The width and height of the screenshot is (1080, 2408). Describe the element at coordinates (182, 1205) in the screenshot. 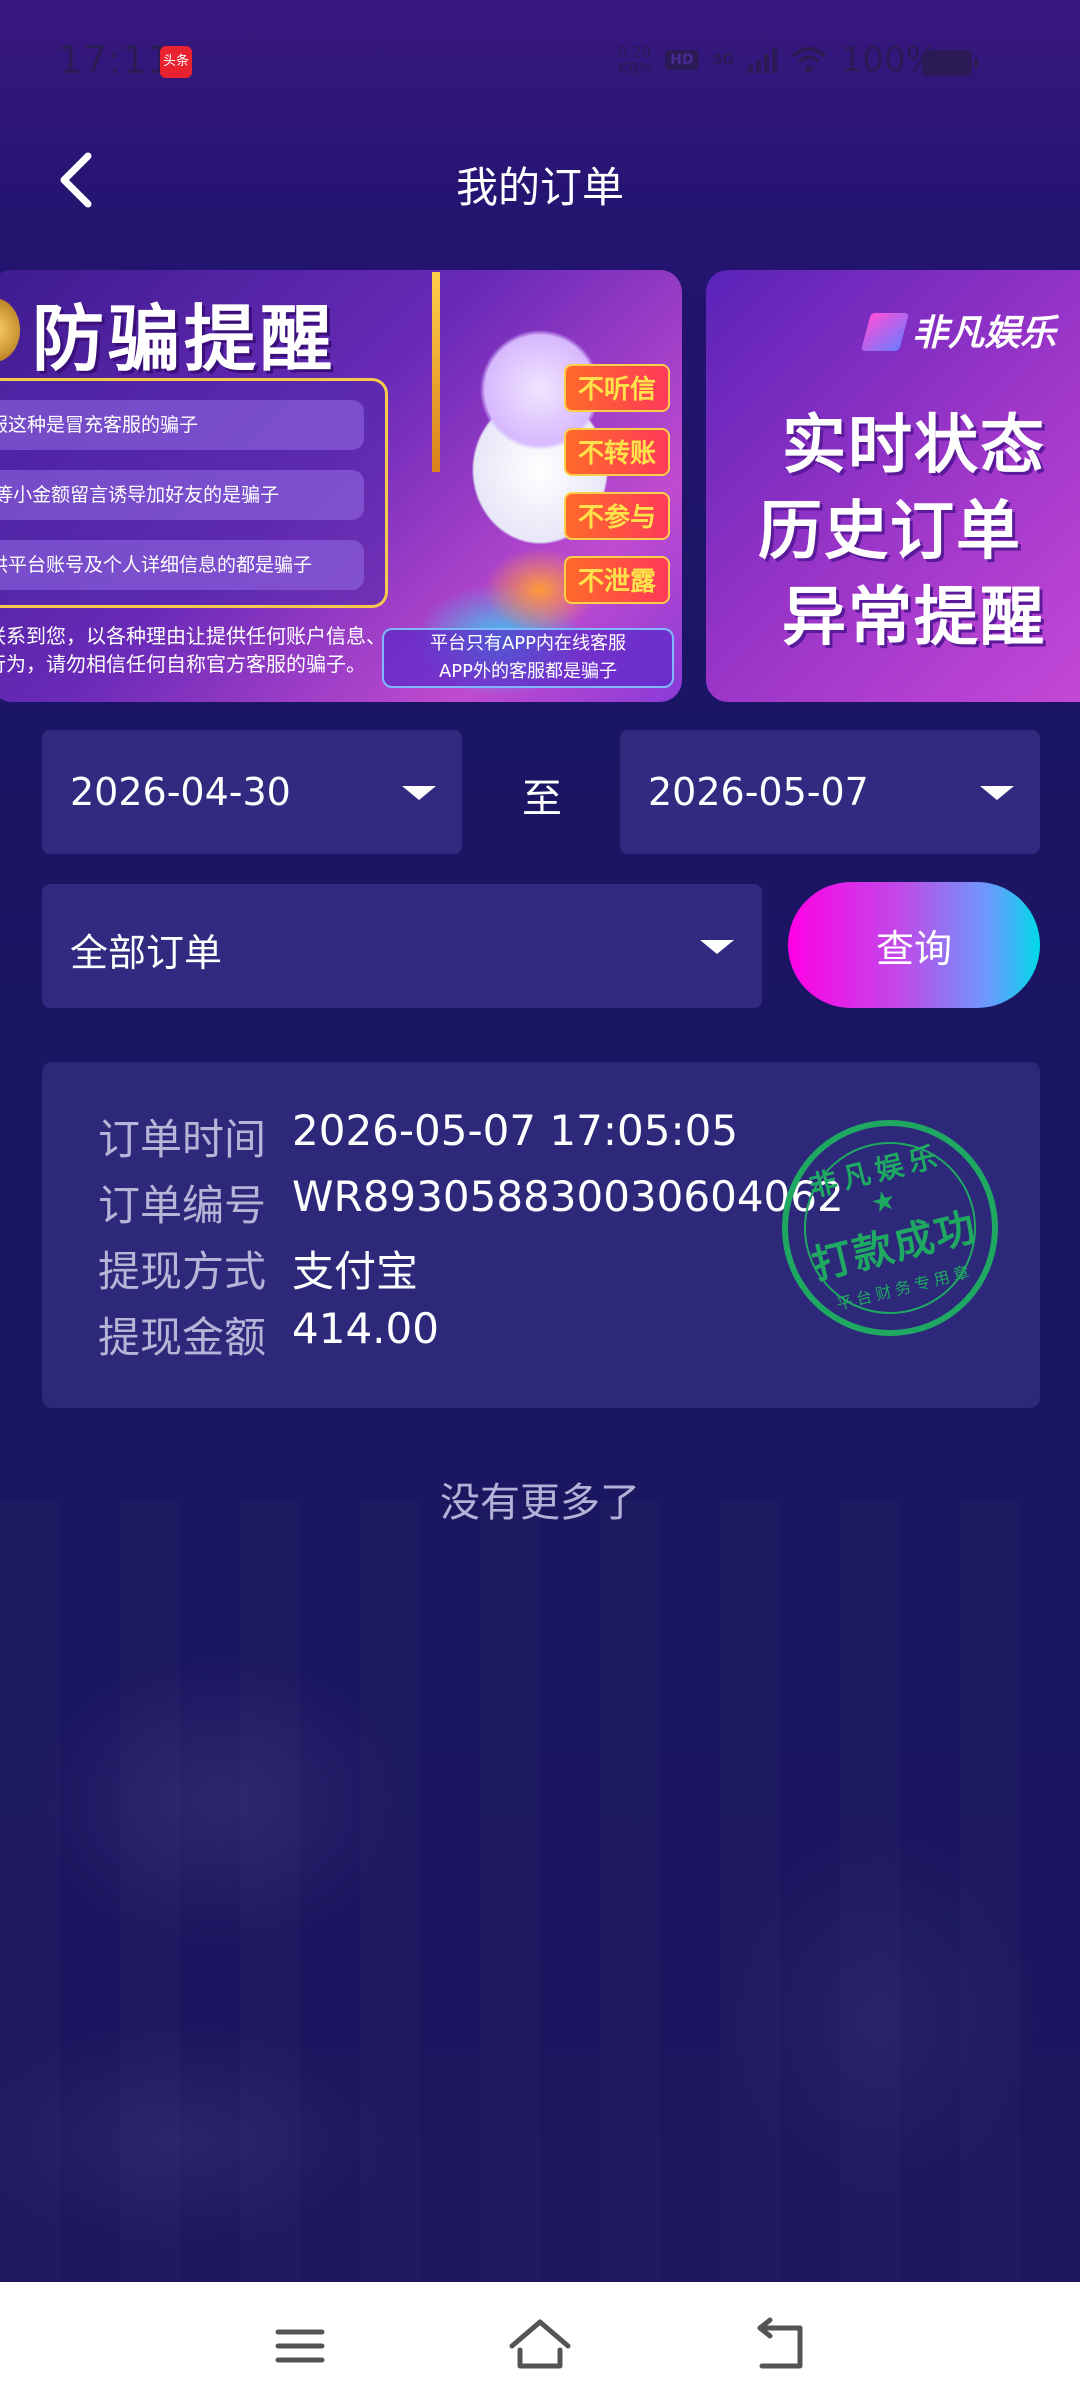

I see `order-id-label: 订单编号` at that location.